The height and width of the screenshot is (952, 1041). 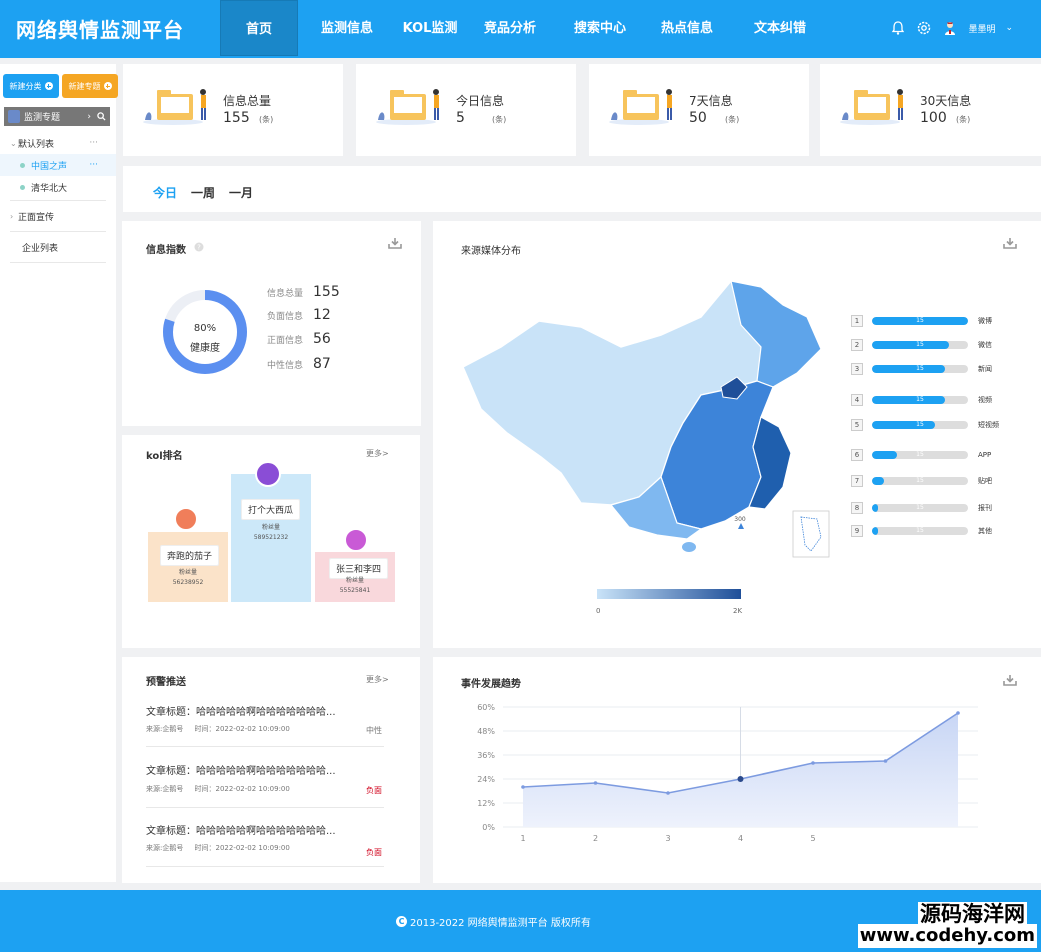 What do you see at coordinates (355, 586) in the screenshot?
I see `kol-fans: 粉丝量 55525841` at bounding box center [355, 586].